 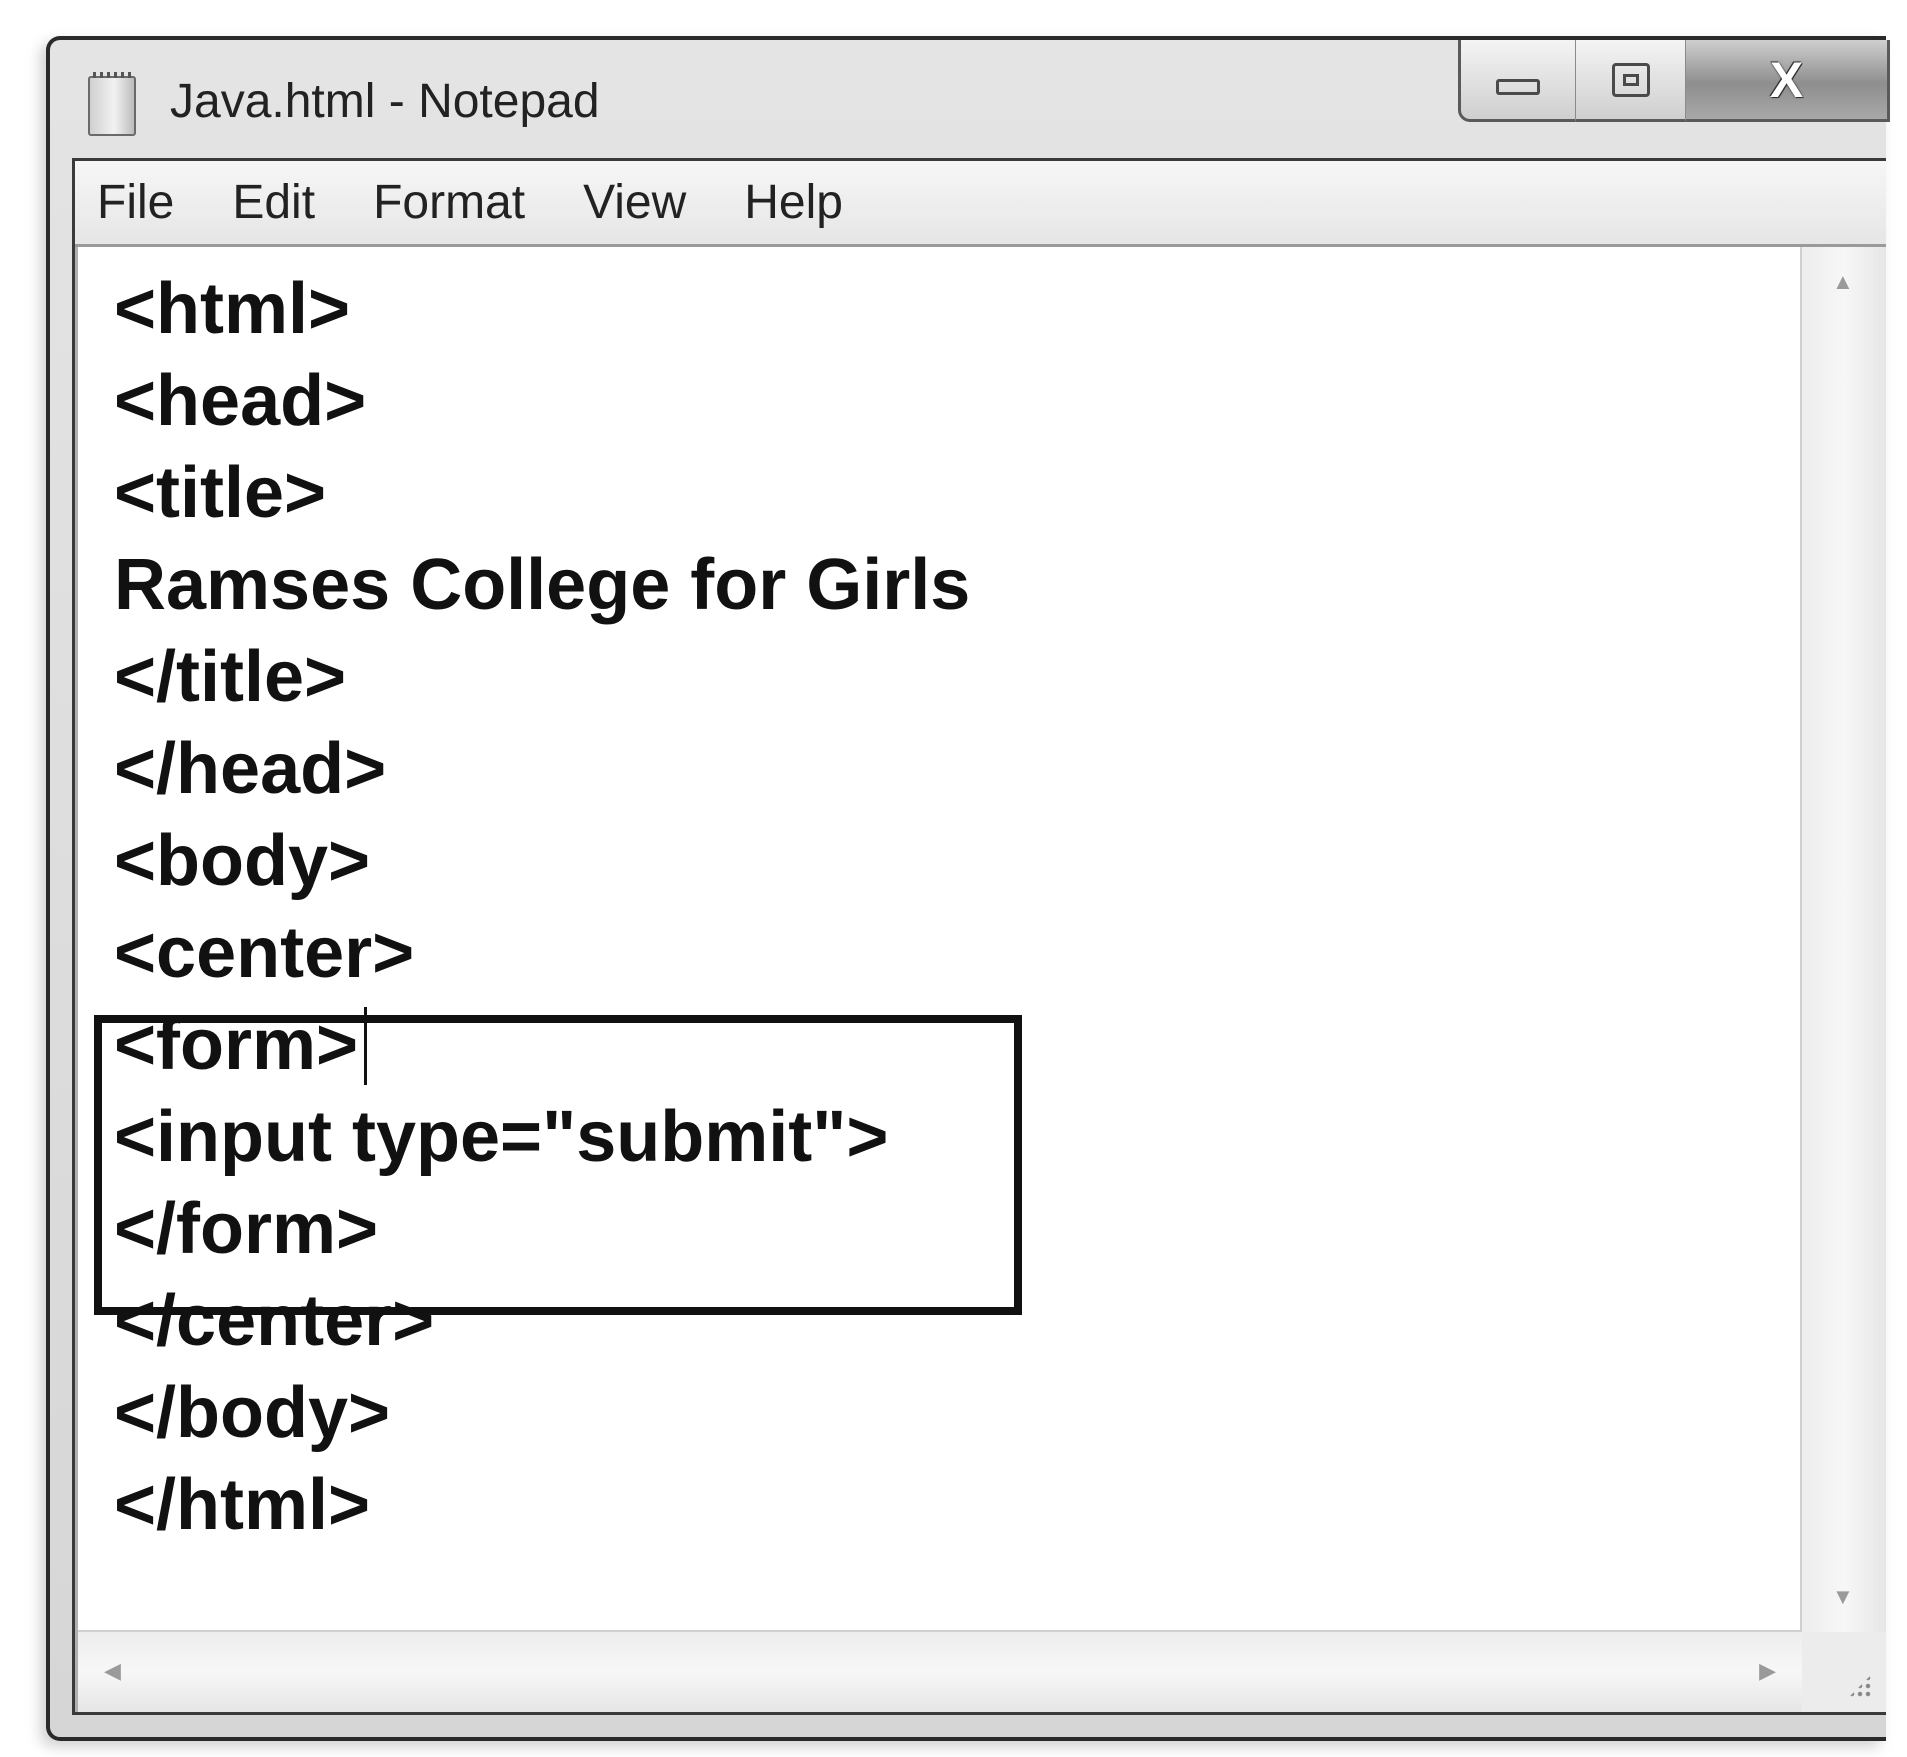 What do you see at coordinates (232, 309) in the screenshot?
I see `code-line: <html>` at bounding box center [232, 309].